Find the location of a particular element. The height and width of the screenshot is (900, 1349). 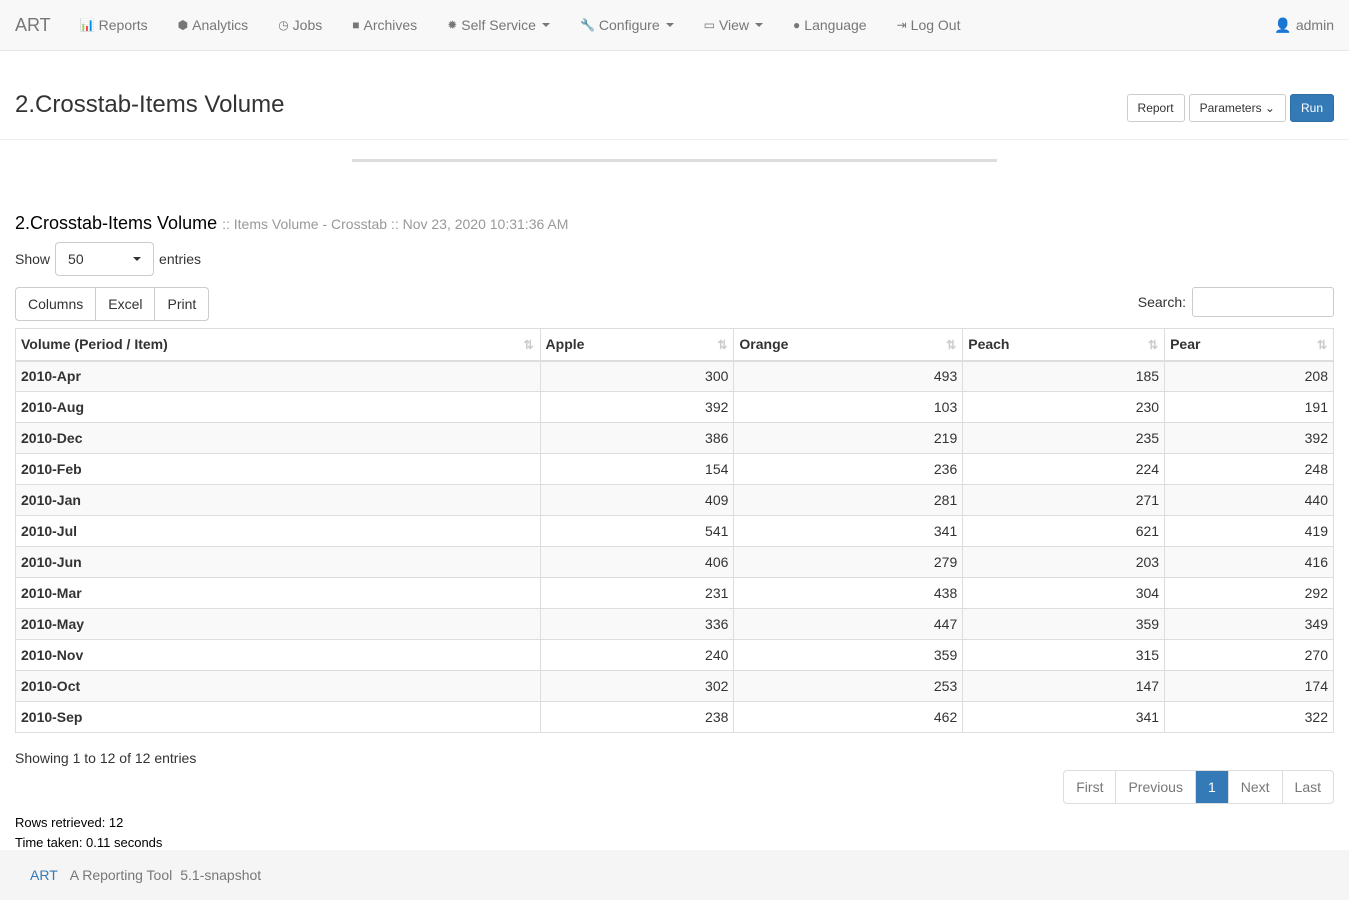

page-1-button: 1 is located at coordinates (1212, 787).